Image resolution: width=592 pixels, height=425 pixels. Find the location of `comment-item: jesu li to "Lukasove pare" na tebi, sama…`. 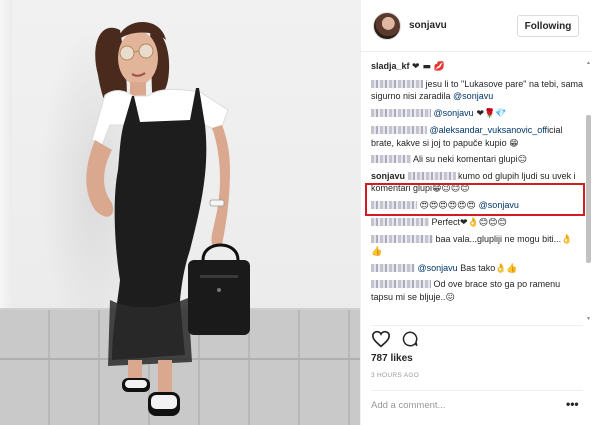

comment-item: jesu li to "Lukasove pare" na tebi, sama… is located at coordinates (477, 90).